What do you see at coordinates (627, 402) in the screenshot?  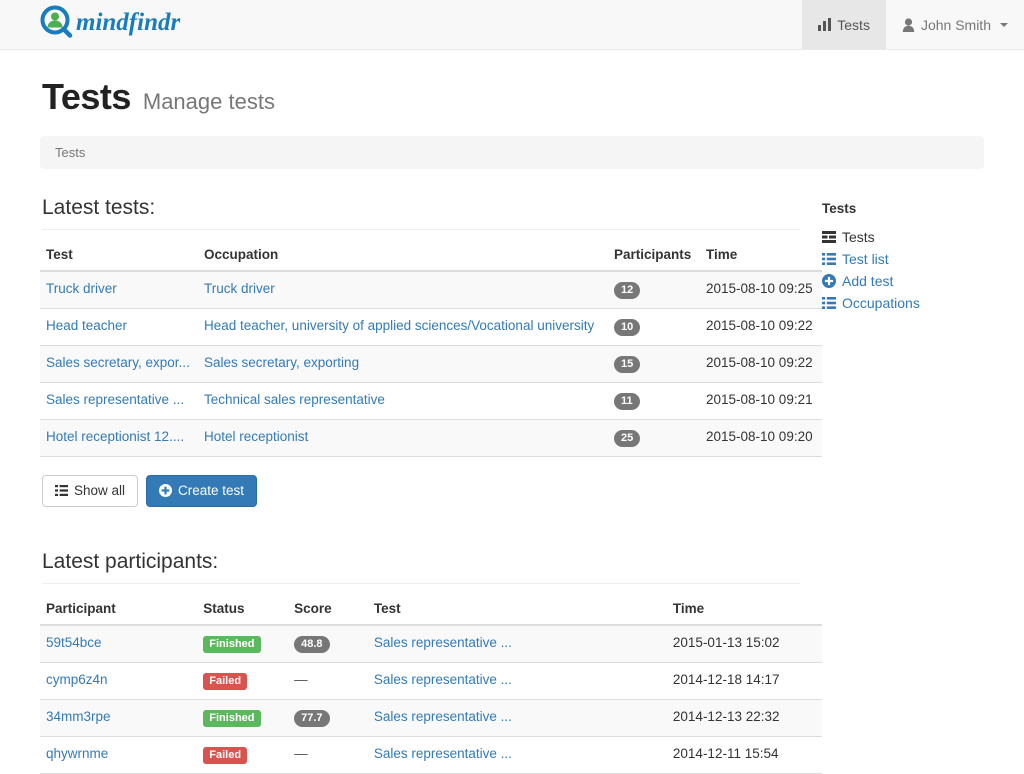 I see `participants-badge: 11` at bounding box center [627, 402].